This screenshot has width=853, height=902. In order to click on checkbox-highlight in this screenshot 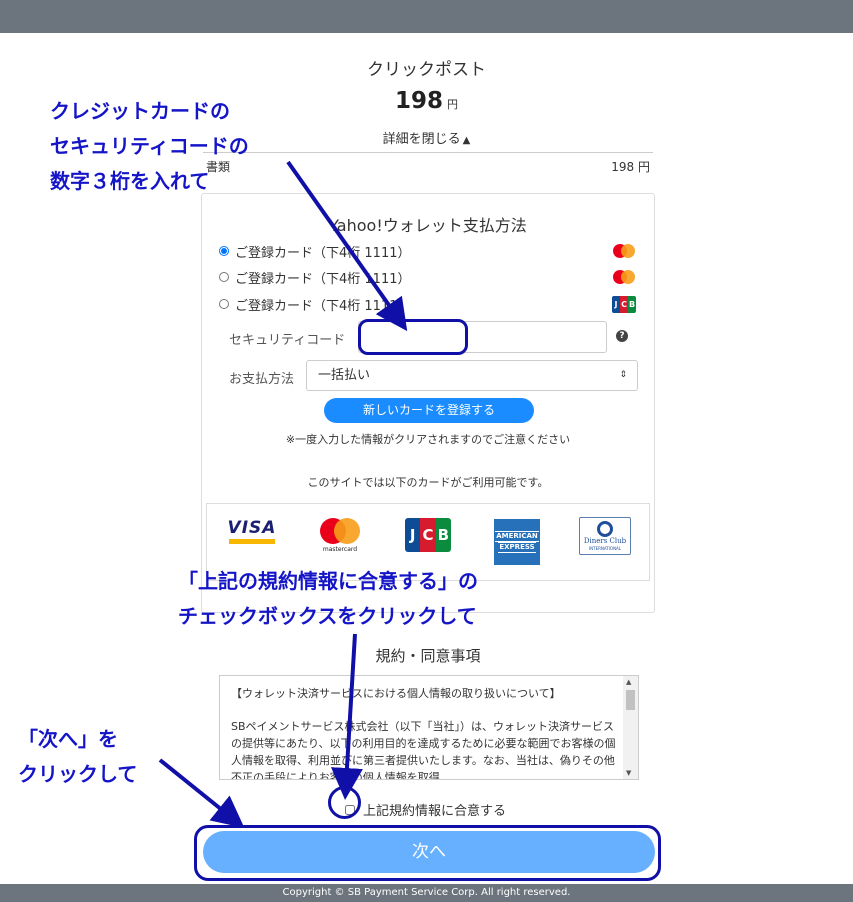, I will do `click(344, 802)`.